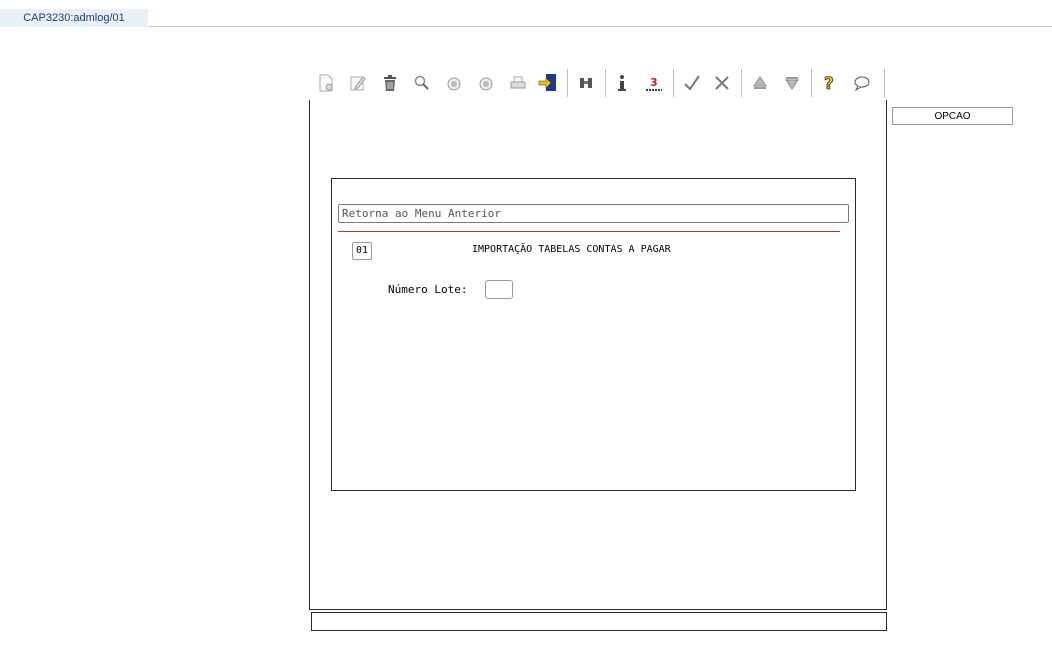 The height and width of the screenshot is (650, 1052). Describe the element at coordinates (952, 116) in the screenshot. I see `opcao-button: OPCAO` at that location.